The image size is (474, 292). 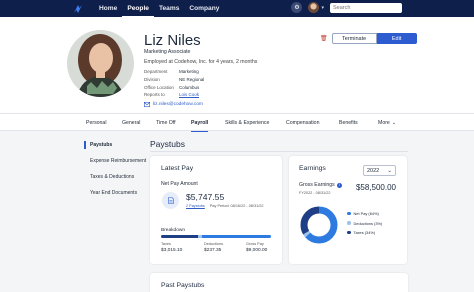 I want to click on section-title: Paystubs, so click(x=167, y=144).